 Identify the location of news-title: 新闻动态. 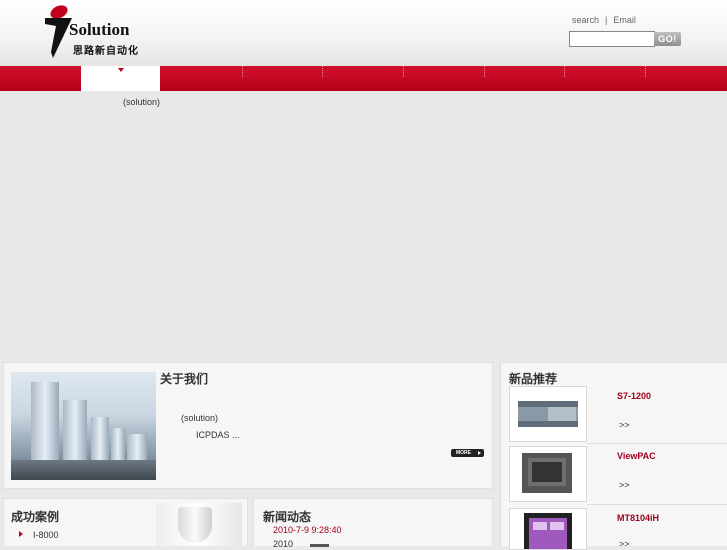
(287, 517).